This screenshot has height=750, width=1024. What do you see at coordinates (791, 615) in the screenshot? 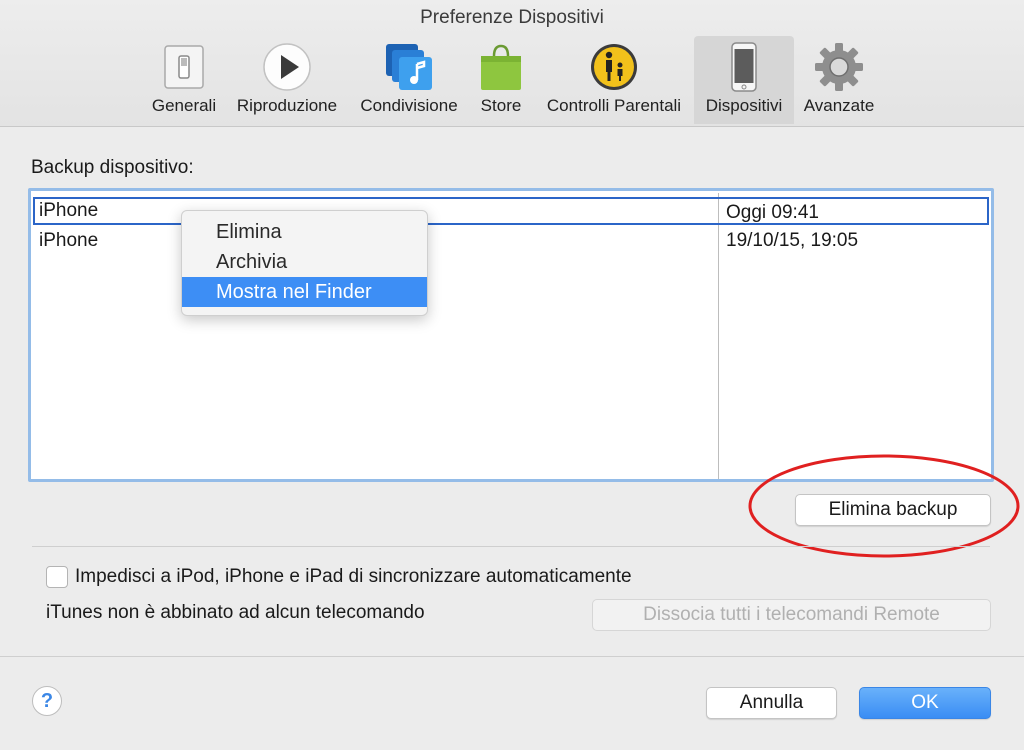
I see `dissociate-remotes-button: Dissocia tutti i telecomandi Remote` at bounding box center [791, 615].